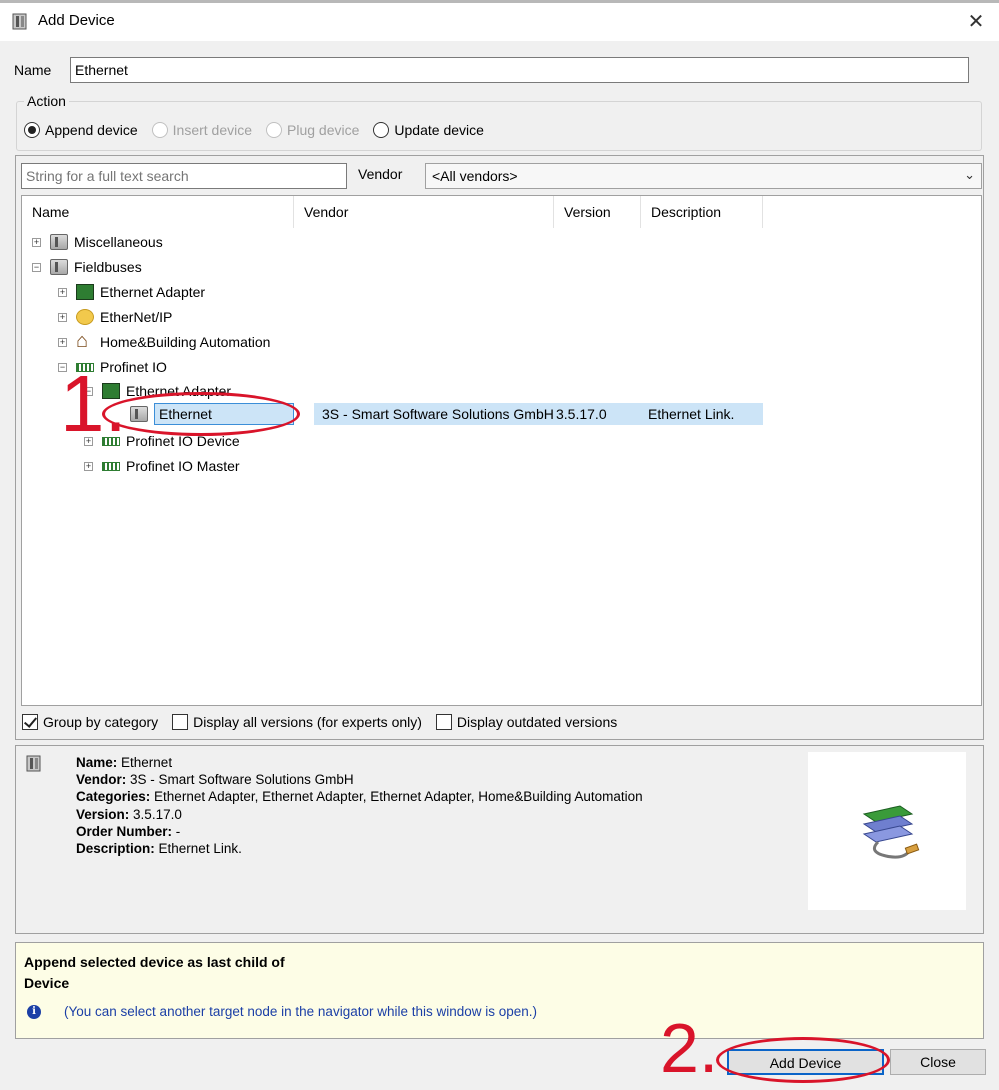  I want to click on info-version: Version: 3.5.17.0, so click(129, 814).